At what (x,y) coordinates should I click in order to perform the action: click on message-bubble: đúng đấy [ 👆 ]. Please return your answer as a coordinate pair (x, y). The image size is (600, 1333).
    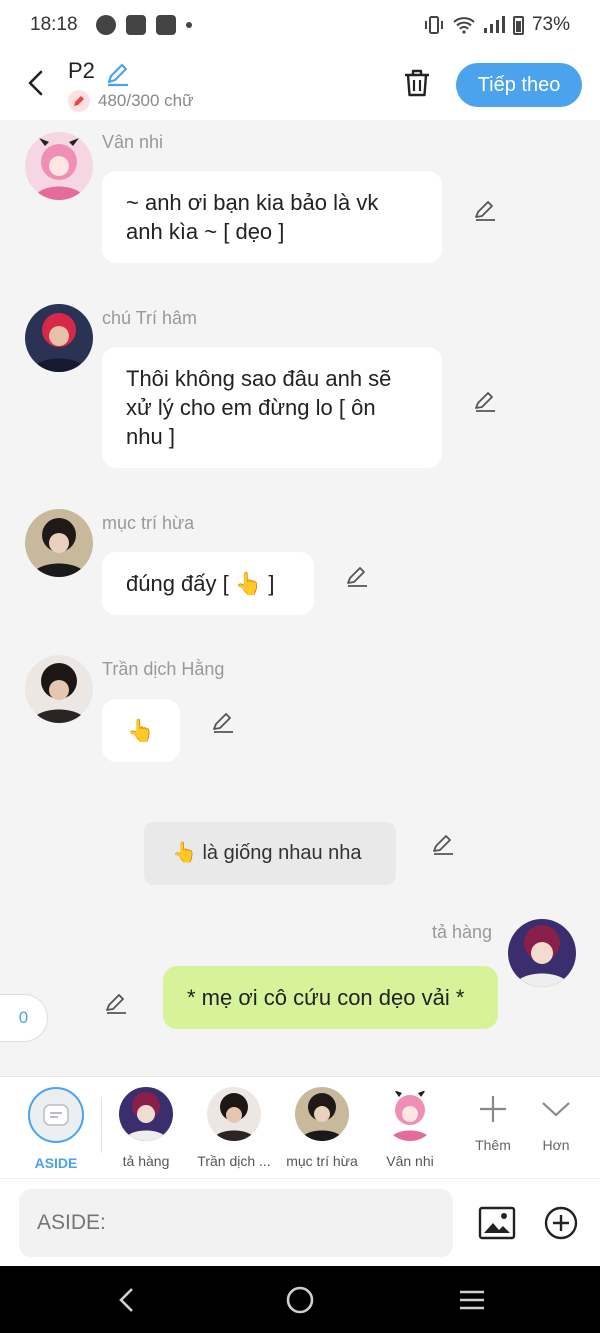
    Looking at the image, I should click on (208, 583).